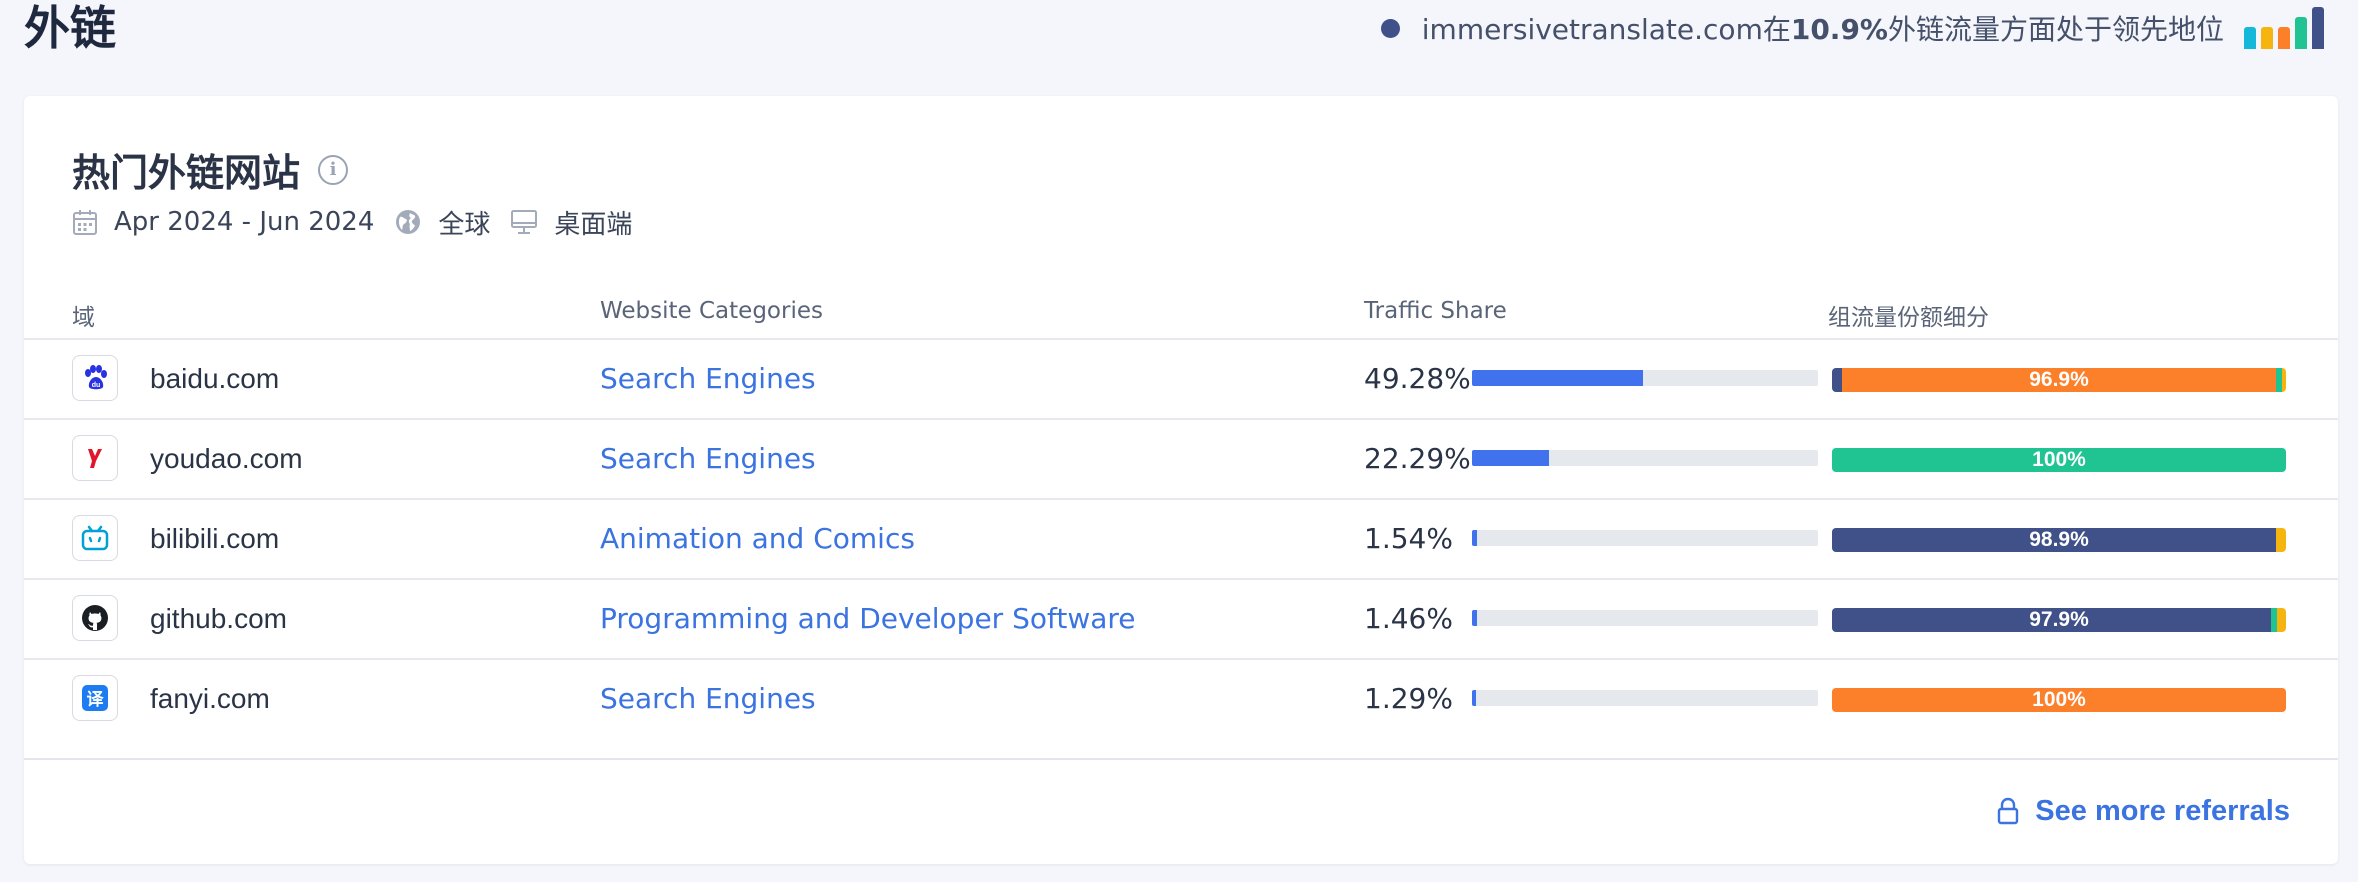  Describe the element at coordinates (333, 169) in the screenshot. I see `info-icon: i` at that location.